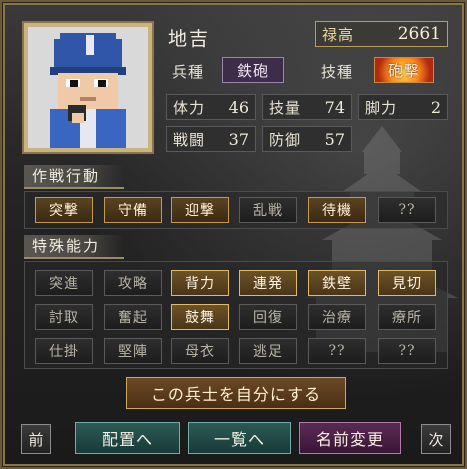  Describe the element at coordinates (200, 351) in the screenshot. I see `ability-button: 母衣` at that location.